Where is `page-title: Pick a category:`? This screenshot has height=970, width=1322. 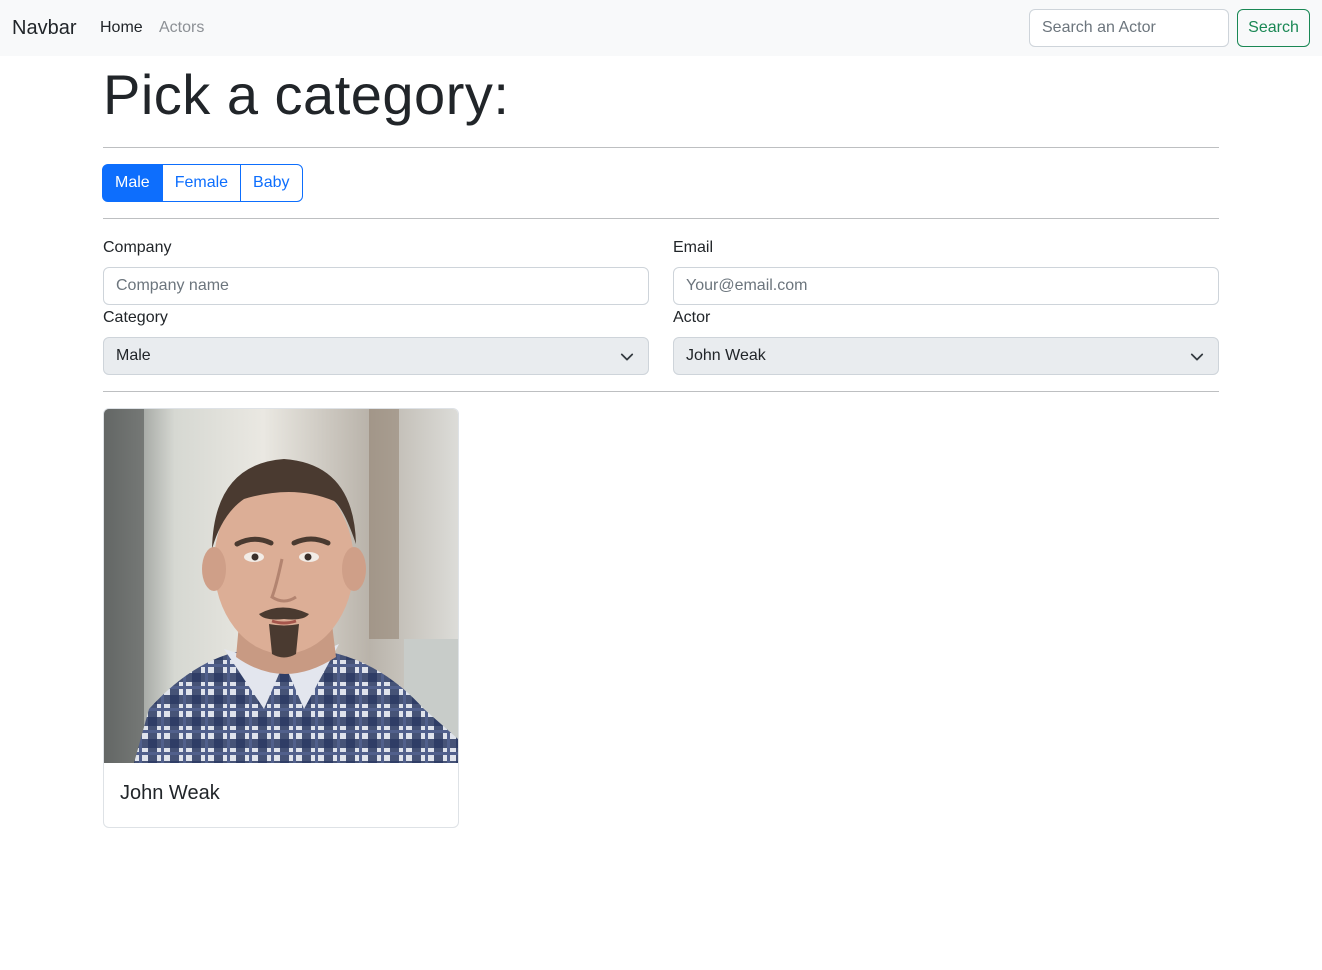 page-title: Pick a category: is located at coordinates (306, 94).